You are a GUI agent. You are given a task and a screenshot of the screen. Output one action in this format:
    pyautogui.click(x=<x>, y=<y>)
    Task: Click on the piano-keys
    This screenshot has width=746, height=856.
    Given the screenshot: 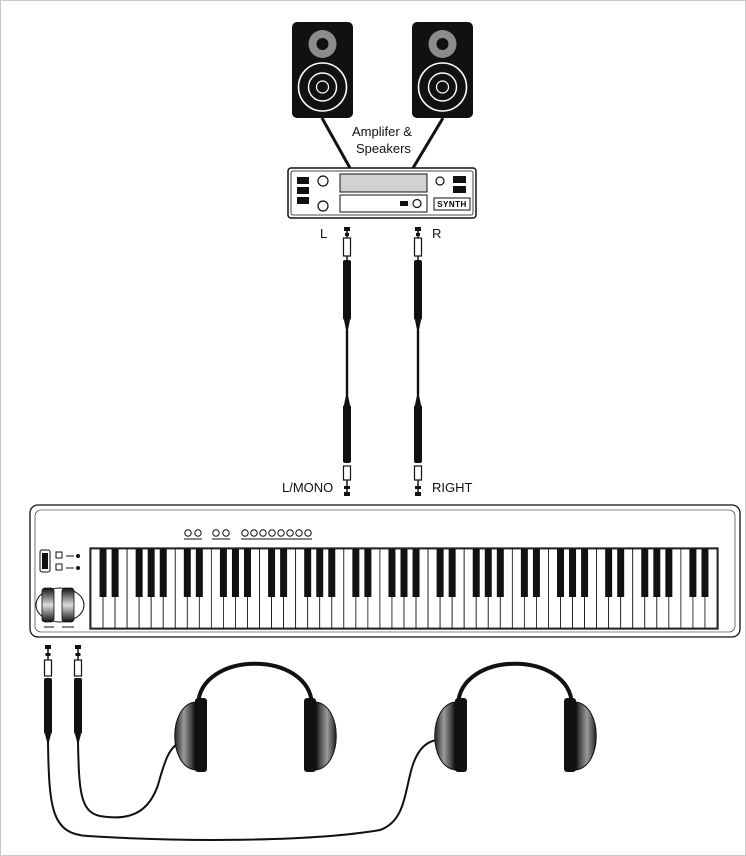 What is the action you would take?
    pyautogui.click(x=404, y=588)
    